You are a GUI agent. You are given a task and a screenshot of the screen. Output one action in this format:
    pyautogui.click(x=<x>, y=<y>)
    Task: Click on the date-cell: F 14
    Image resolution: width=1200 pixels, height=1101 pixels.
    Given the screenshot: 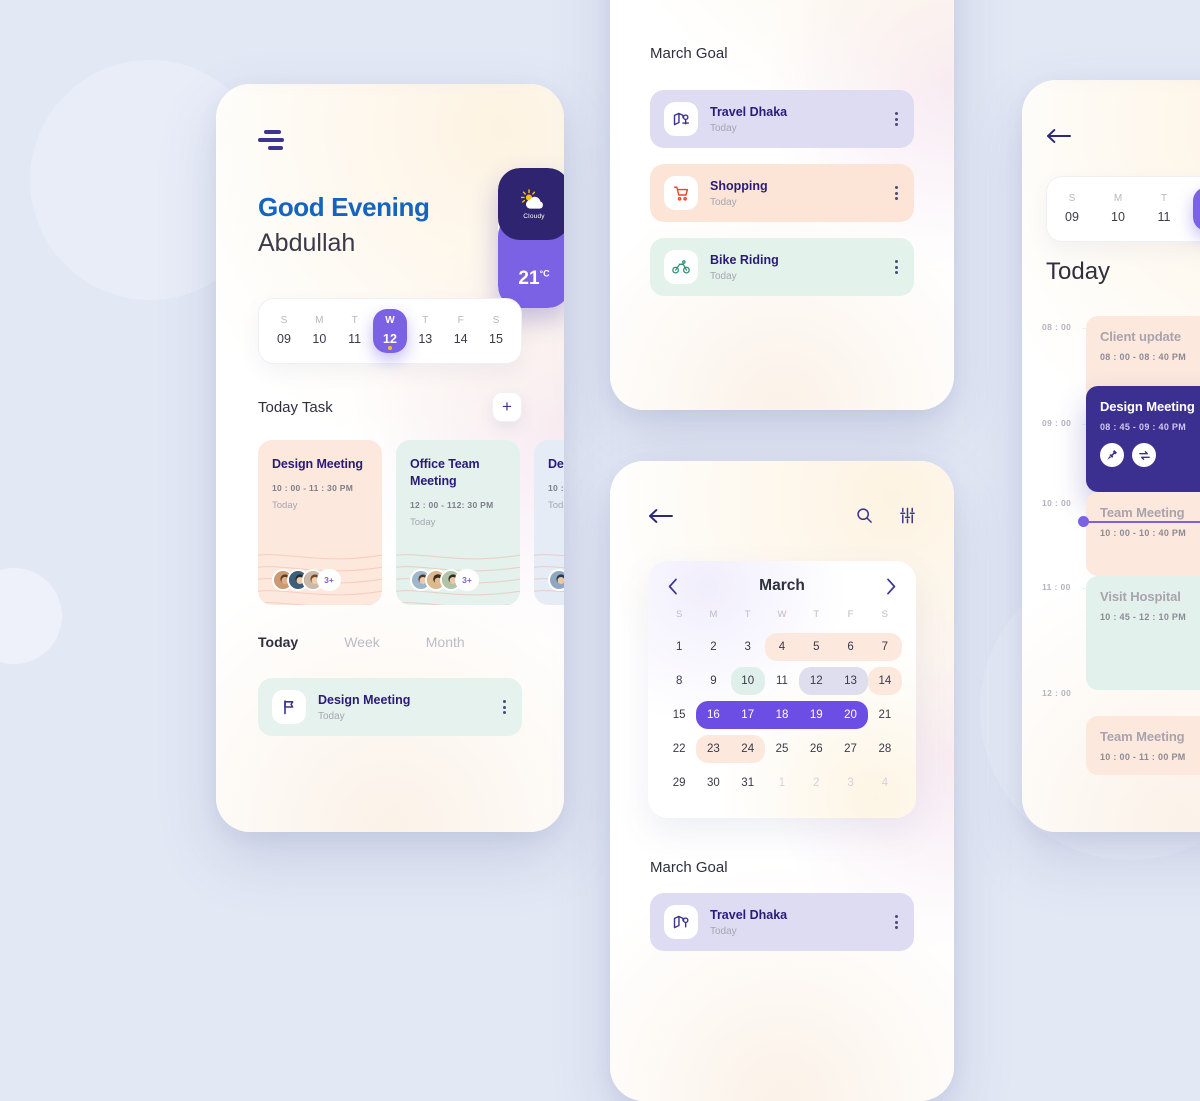 What is the action you would take?
    pyautogui.click(x=461, y=331)
    